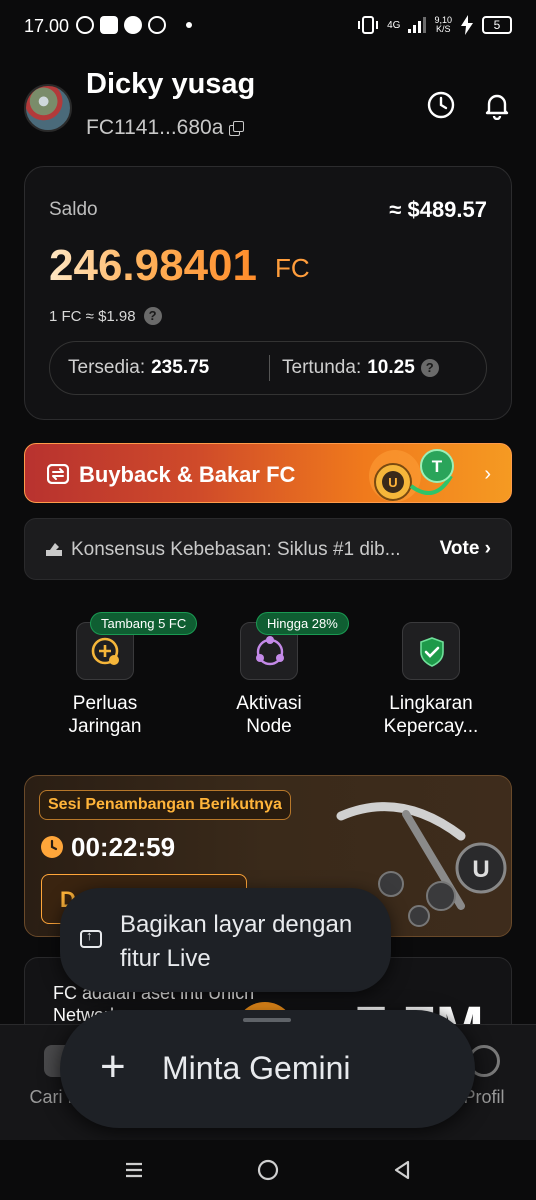 Image resolution: width=536 pixels, height=1200 pixels. I want to click on wallet-address-text: FC1141...680a, so click(155, 127).